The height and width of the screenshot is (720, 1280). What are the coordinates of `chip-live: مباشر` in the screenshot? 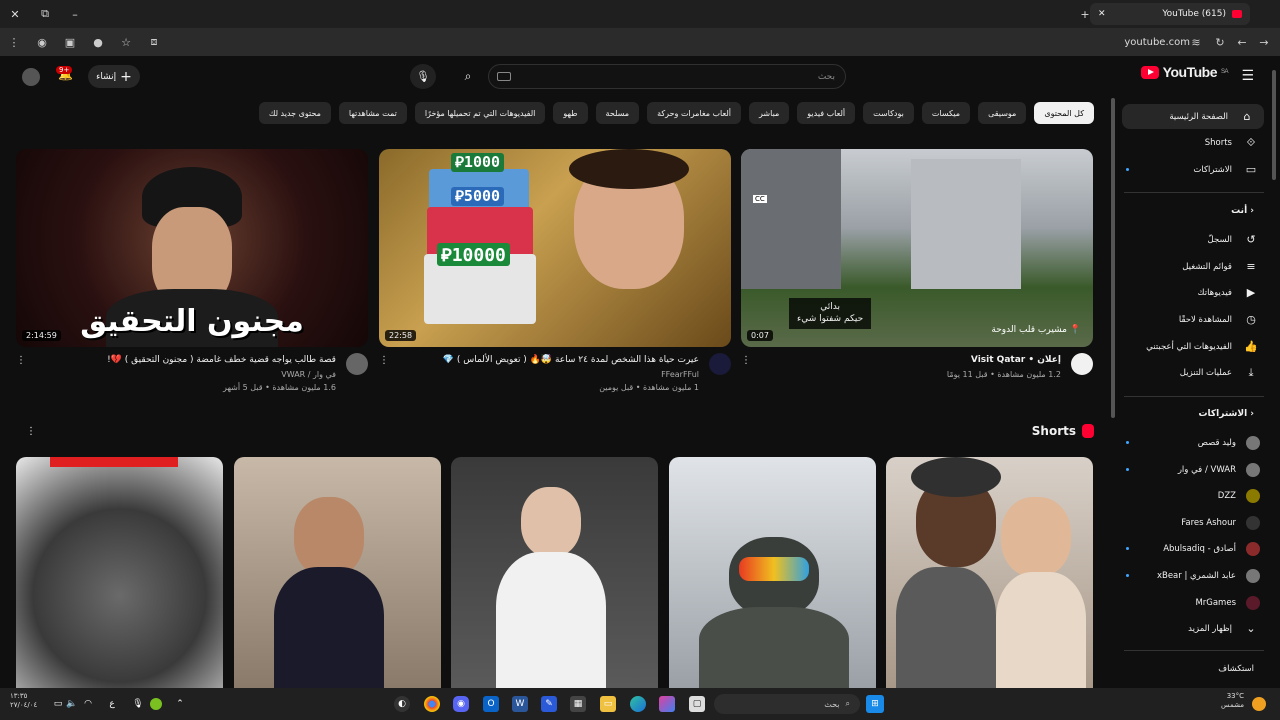 It's located at (769, 113).